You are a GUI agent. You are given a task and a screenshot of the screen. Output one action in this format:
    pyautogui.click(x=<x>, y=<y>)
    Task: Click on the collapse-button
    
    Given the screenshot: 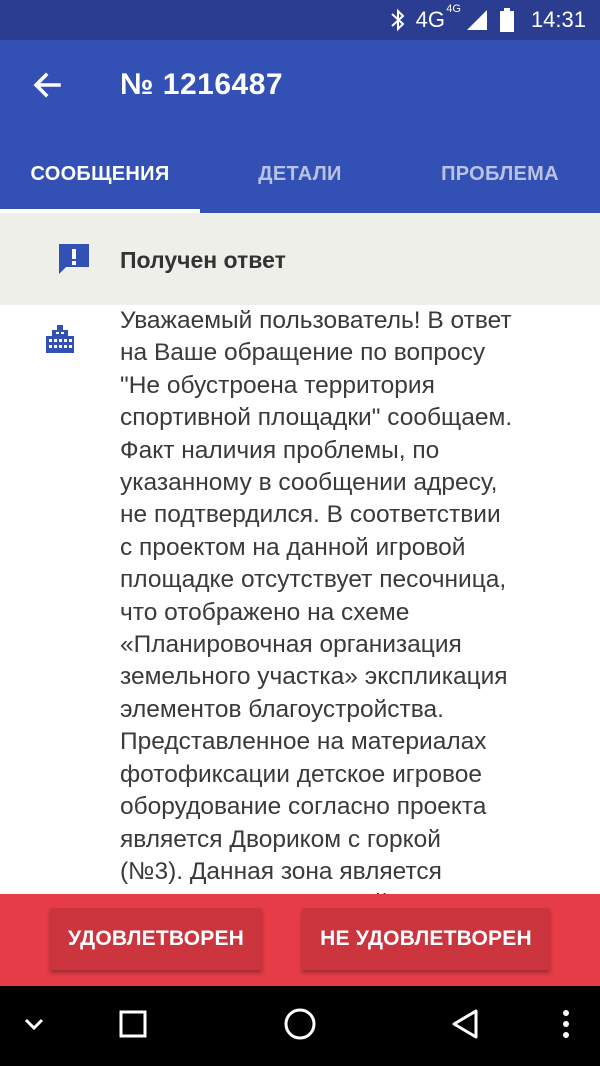 What is the action you would take?
    pyautogui.click(x=34, y=1026)
    